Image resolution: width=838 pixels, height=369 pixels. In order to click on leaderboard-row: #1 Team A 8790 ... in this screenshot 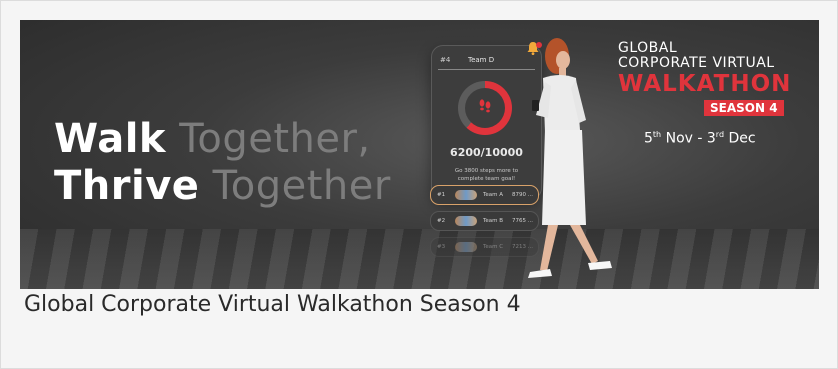, I will do `click(484, 195)`.